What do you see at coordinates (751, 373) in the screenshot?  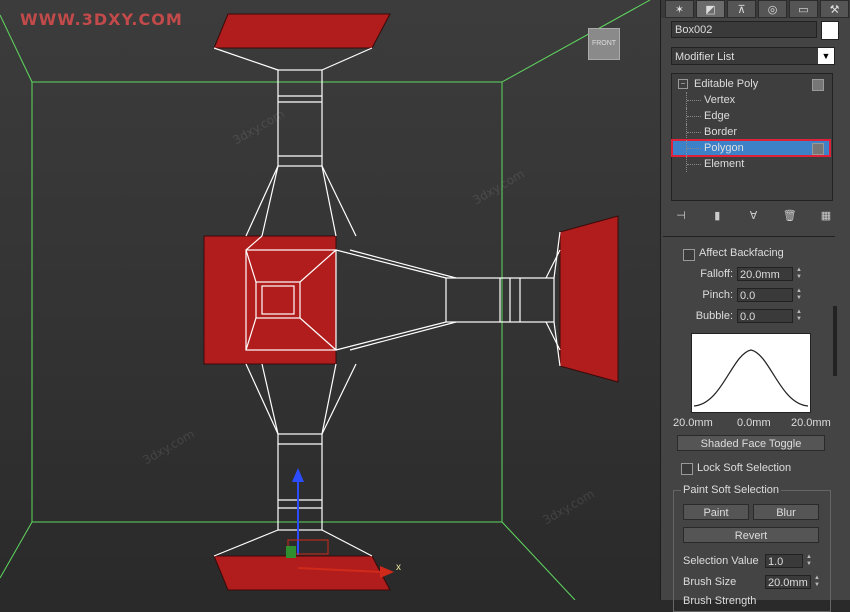 I see `falloff-curve-graph` at bounding box center [751, 373].